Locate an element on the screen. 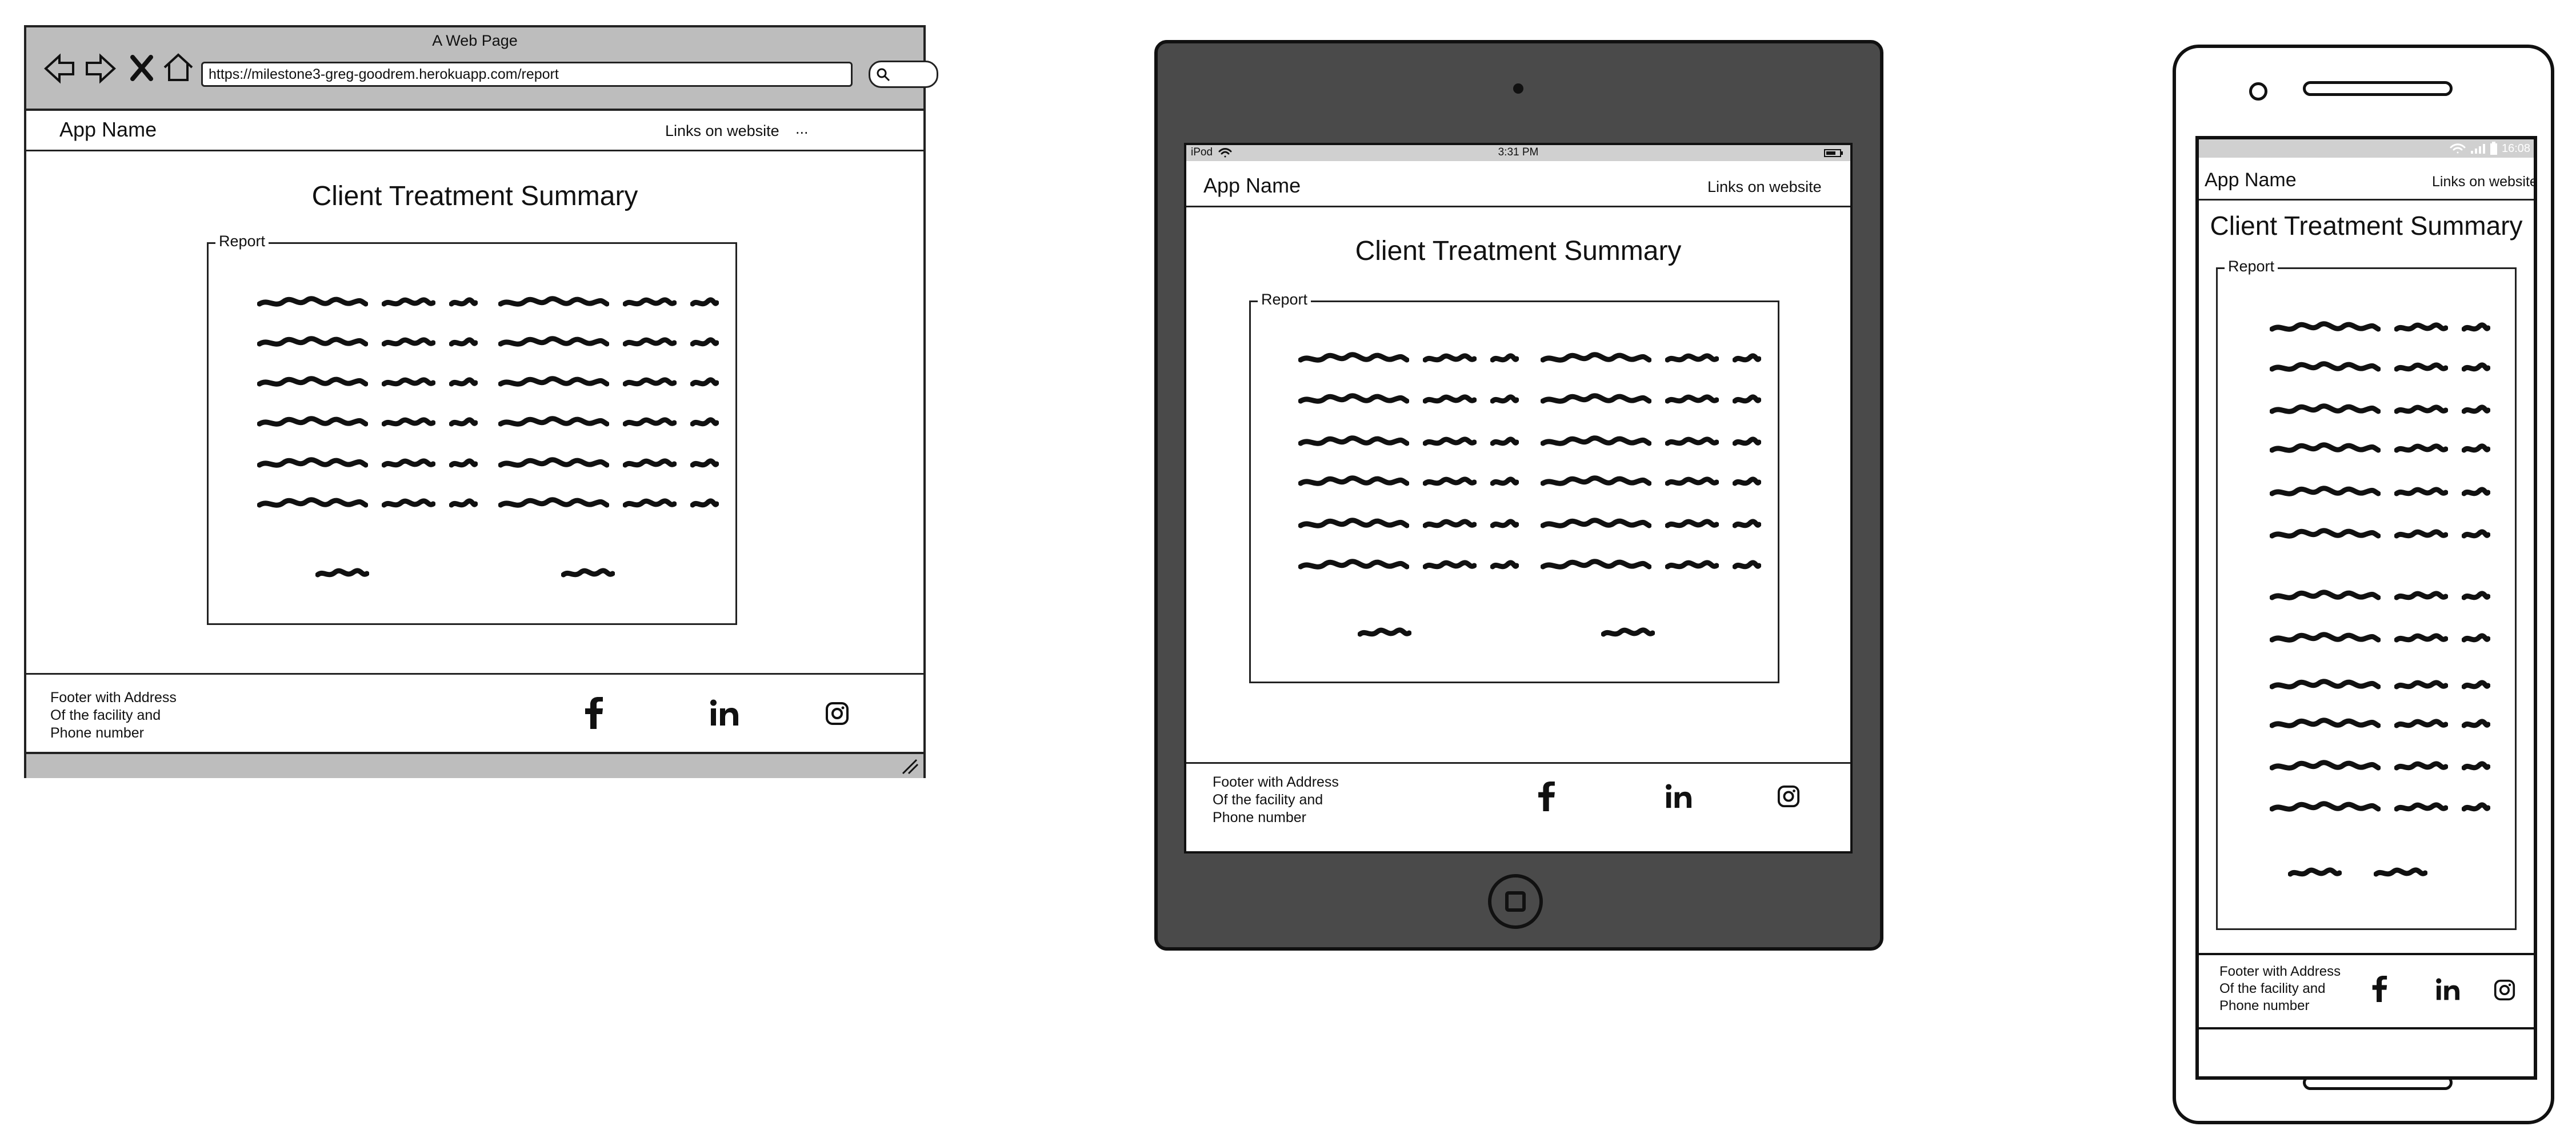 The image size is (2576, 1130). search-box is located at coordinates (903, 74).